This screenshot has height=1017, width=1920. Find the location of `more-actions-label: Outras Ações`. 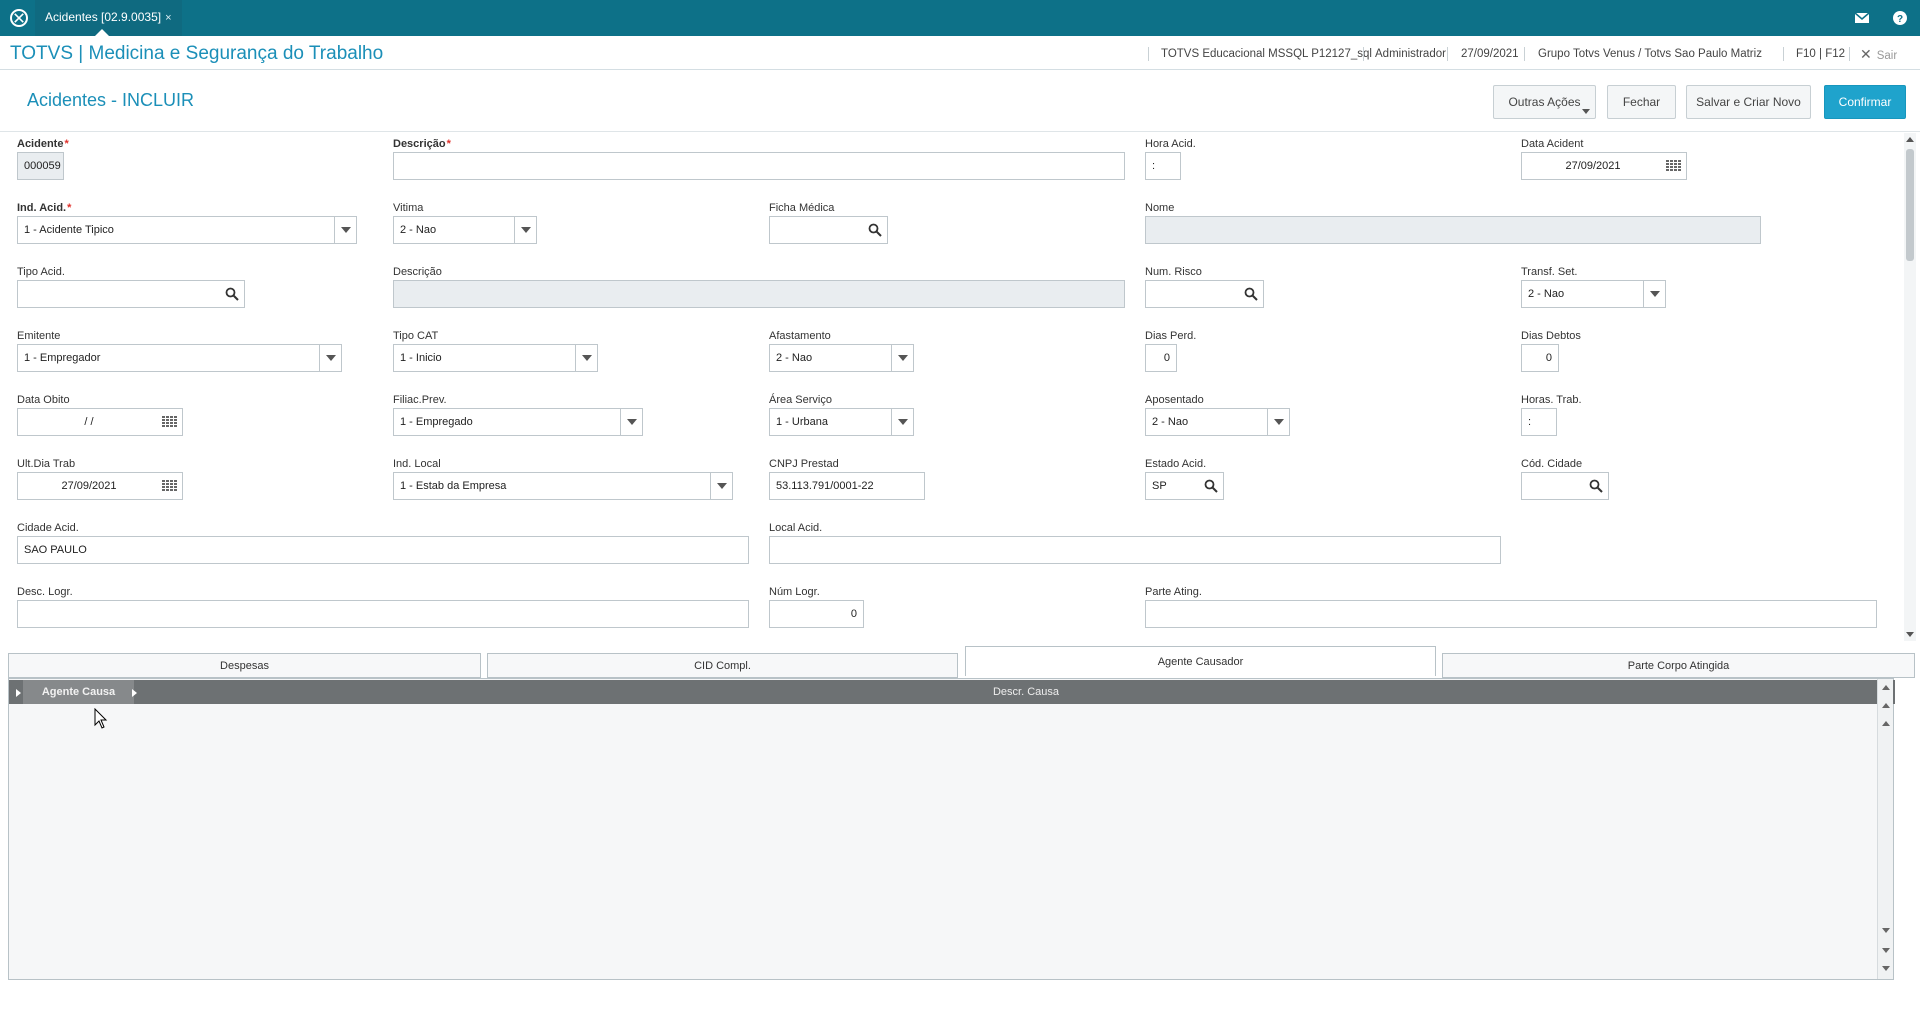

more-actions-label: Outras Ações is located at coordinates (1544, 102).